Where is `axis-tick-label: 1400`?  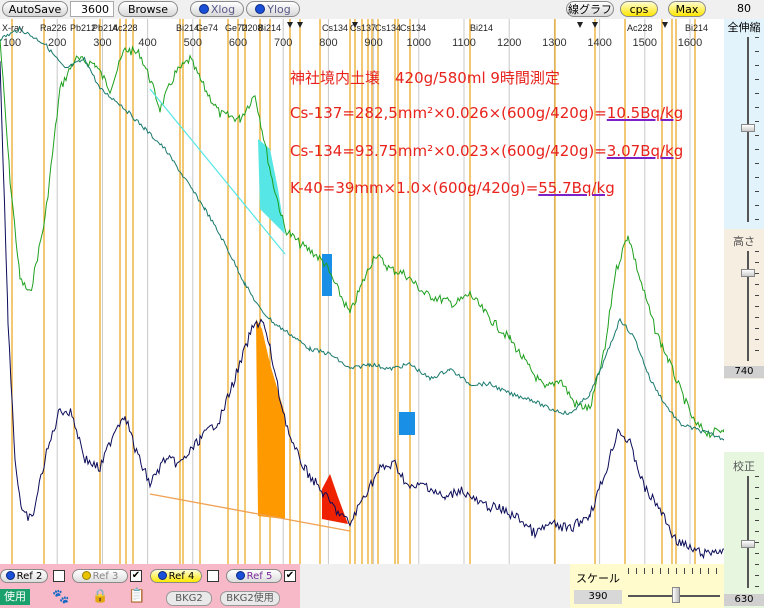 axis-tick-label: 1400 is located at coordinates (599, 43).